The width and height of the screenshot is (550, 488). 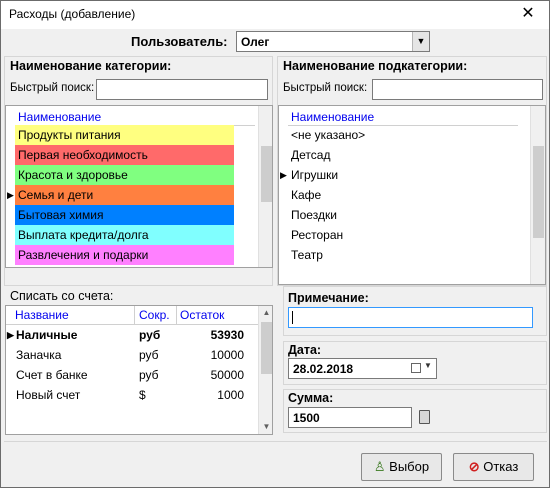 I want to click on category-scroll-thumb, so click(x=266, y=174).